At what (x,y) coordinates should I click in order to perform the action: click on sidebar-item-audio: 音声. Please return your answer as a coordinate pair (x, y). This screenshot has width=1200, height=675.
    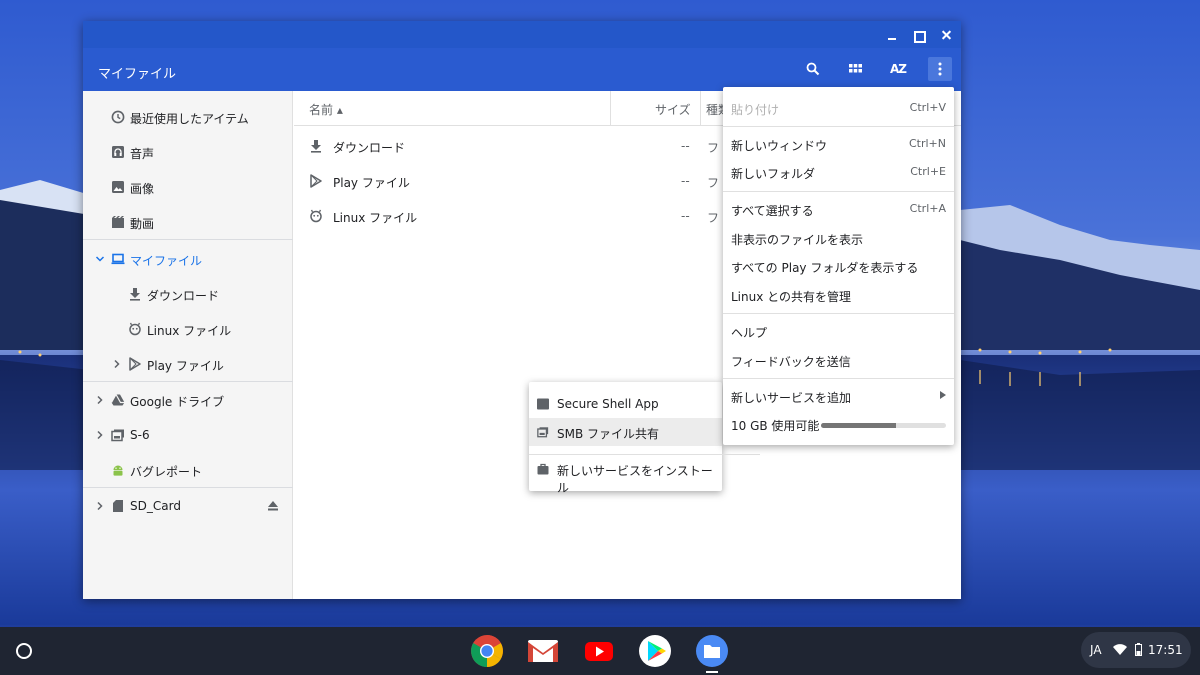
    Looking at the image, I should click on (188, 151).